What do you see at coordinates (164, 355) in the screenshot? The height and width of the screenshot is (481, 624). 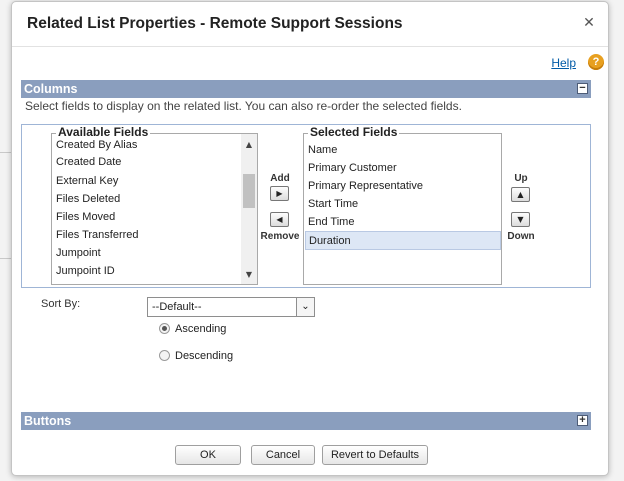 I see `descending-radio` at bounding box center [164, 355].